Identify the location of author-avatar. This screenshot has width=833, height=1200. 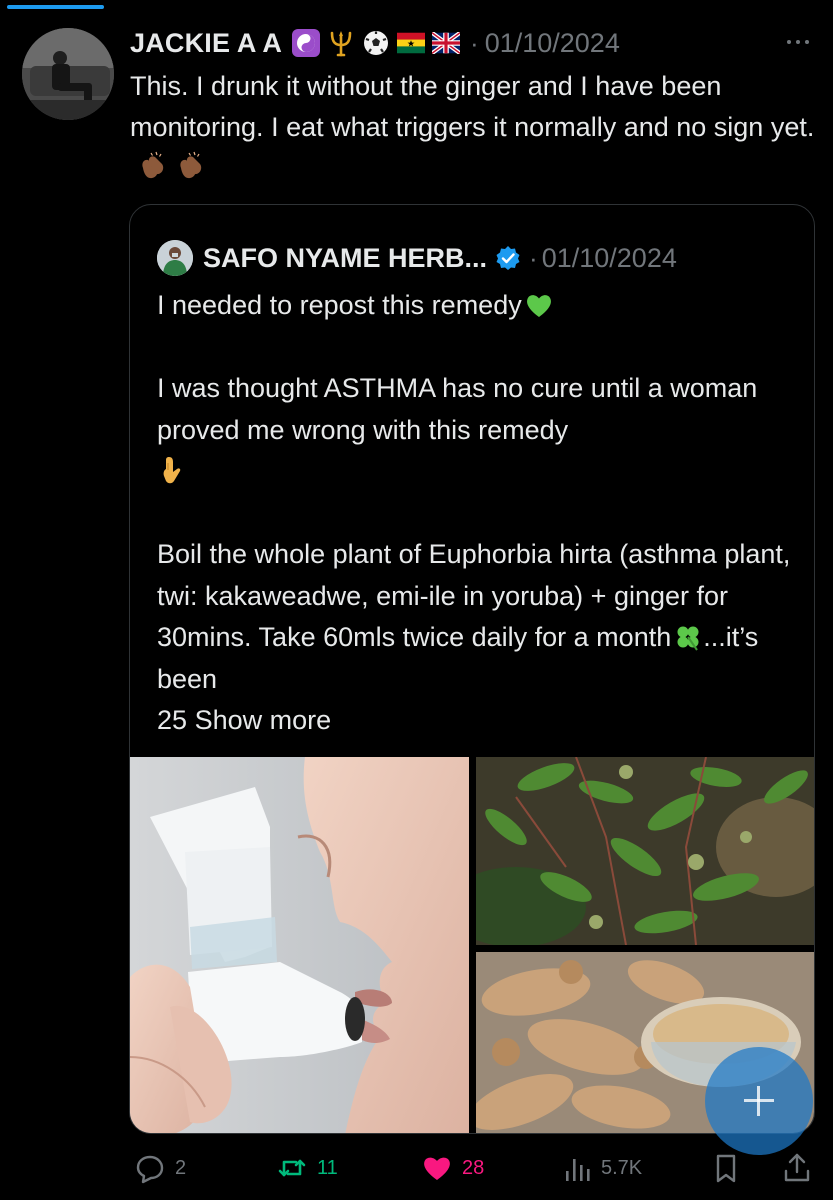
(68, 74).